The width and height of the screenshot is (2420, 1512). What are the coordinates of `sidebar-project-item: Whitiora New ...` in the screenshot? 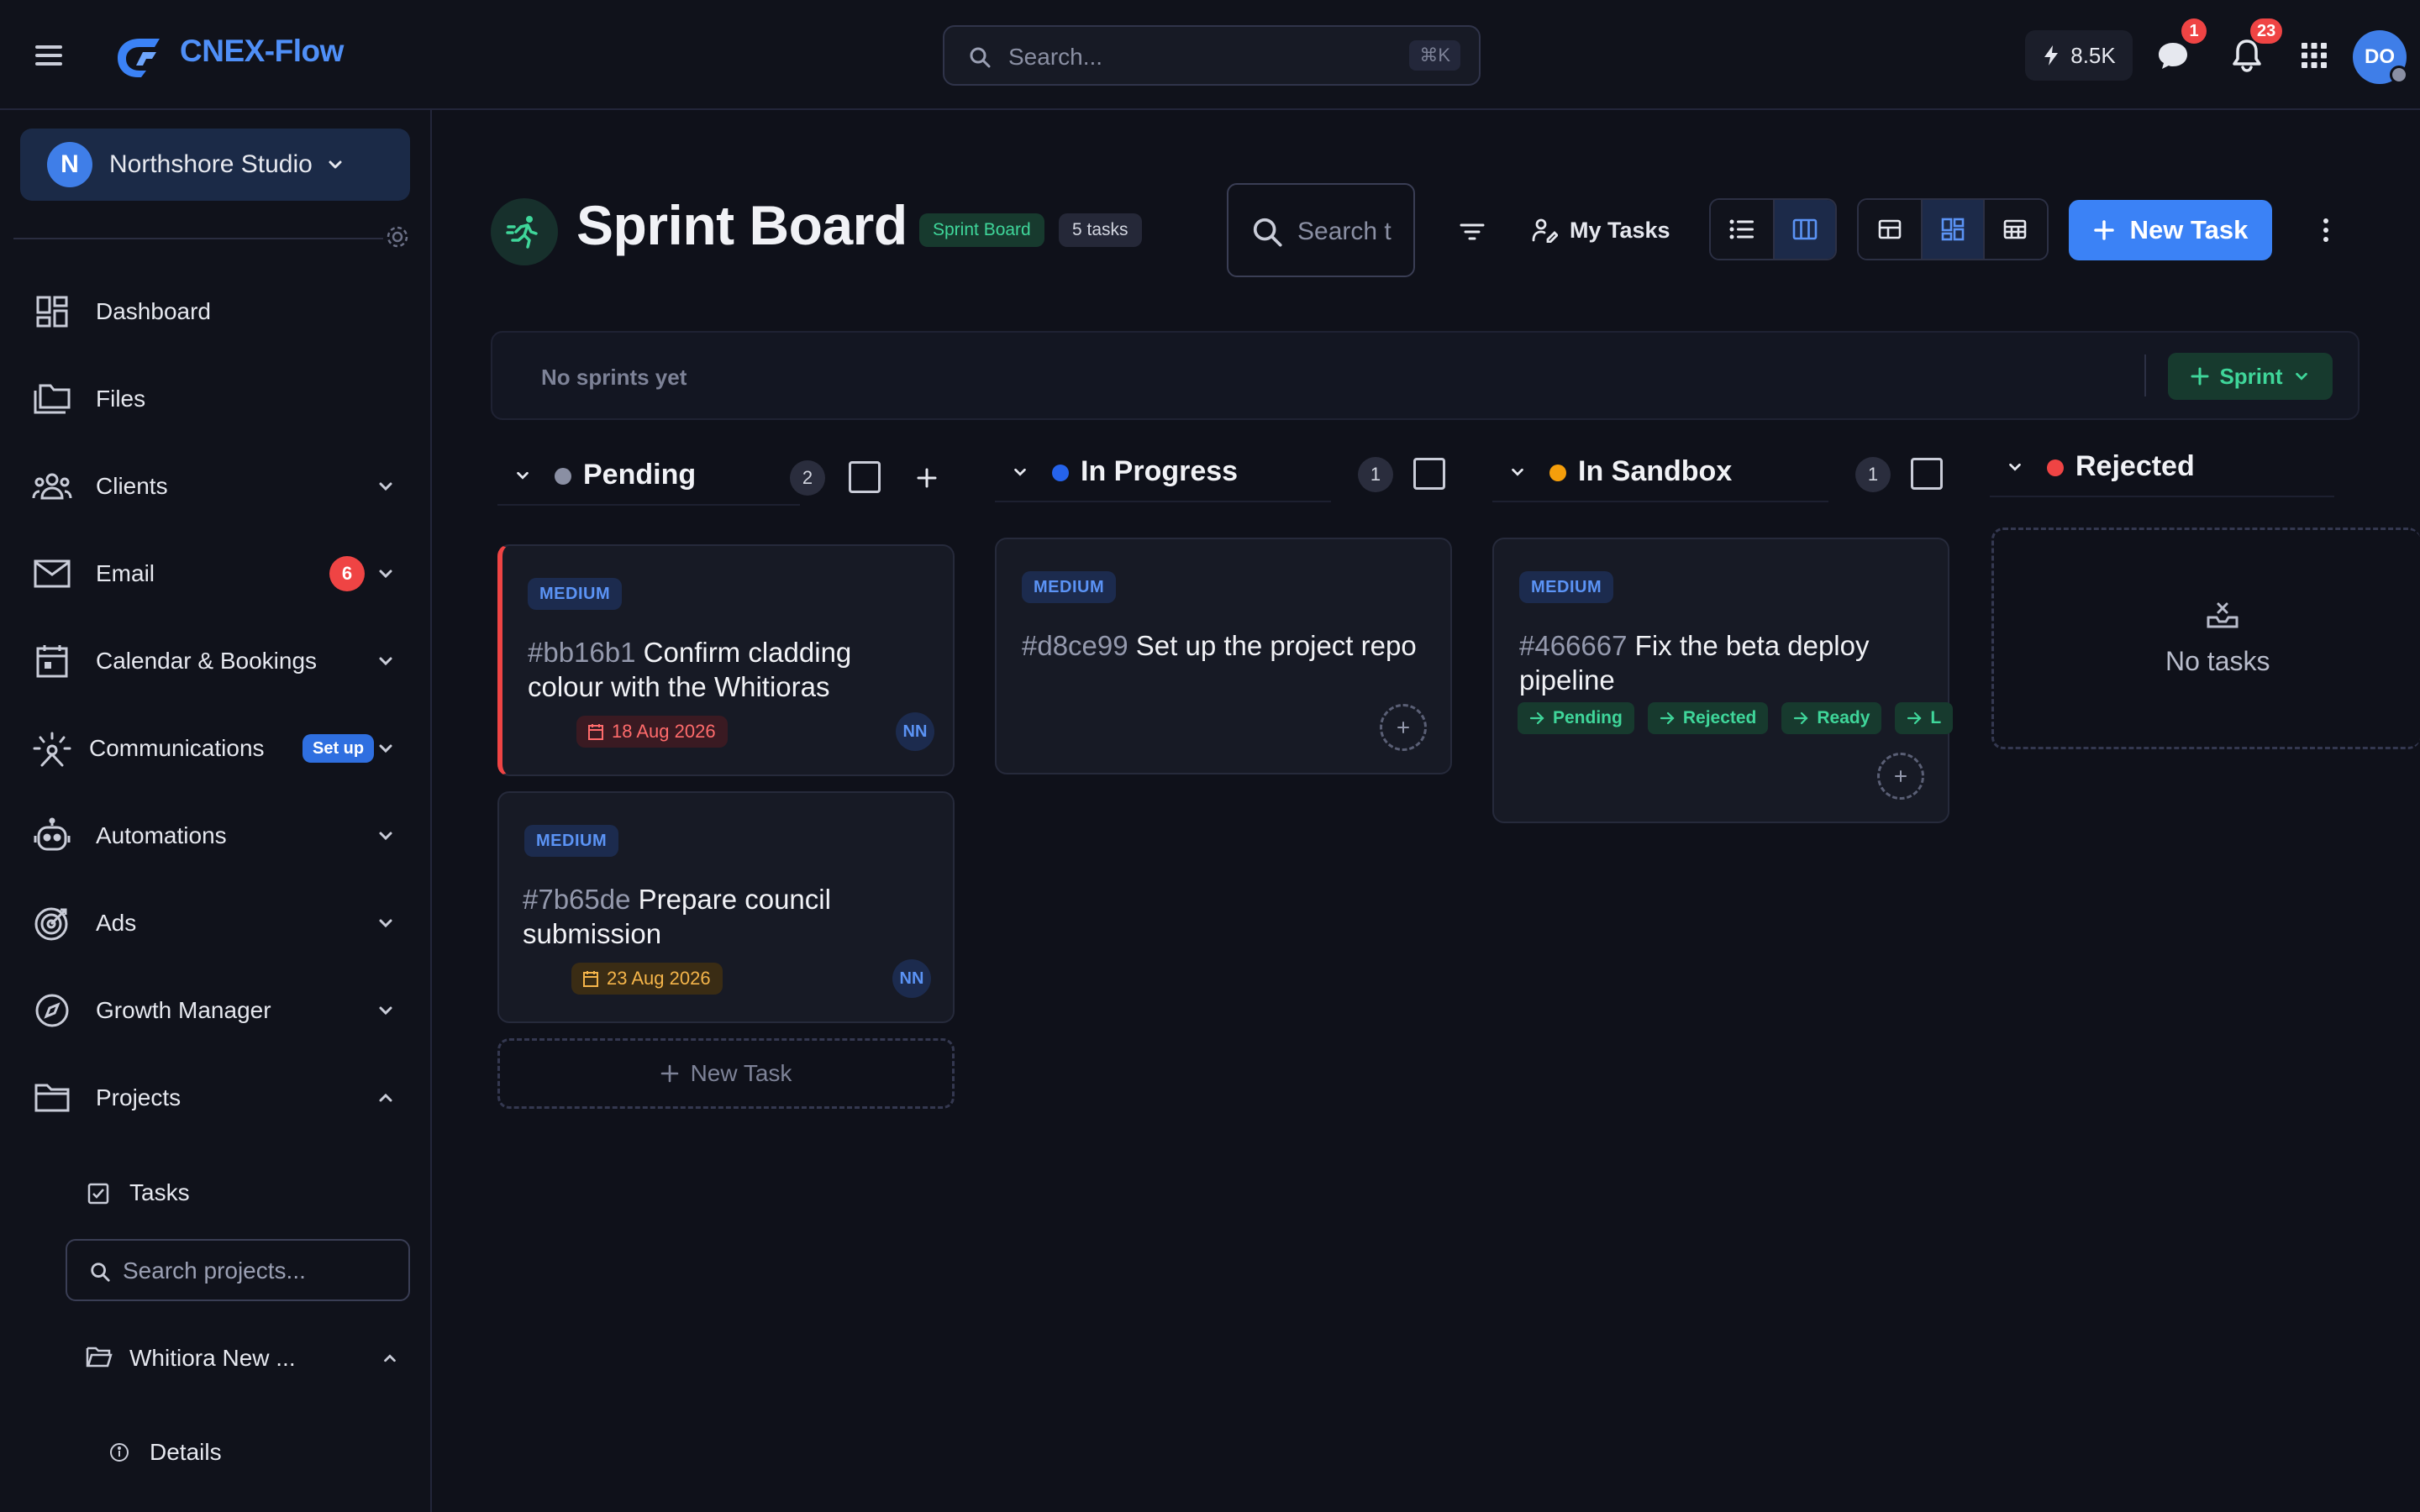 It's located at (216, 1357).